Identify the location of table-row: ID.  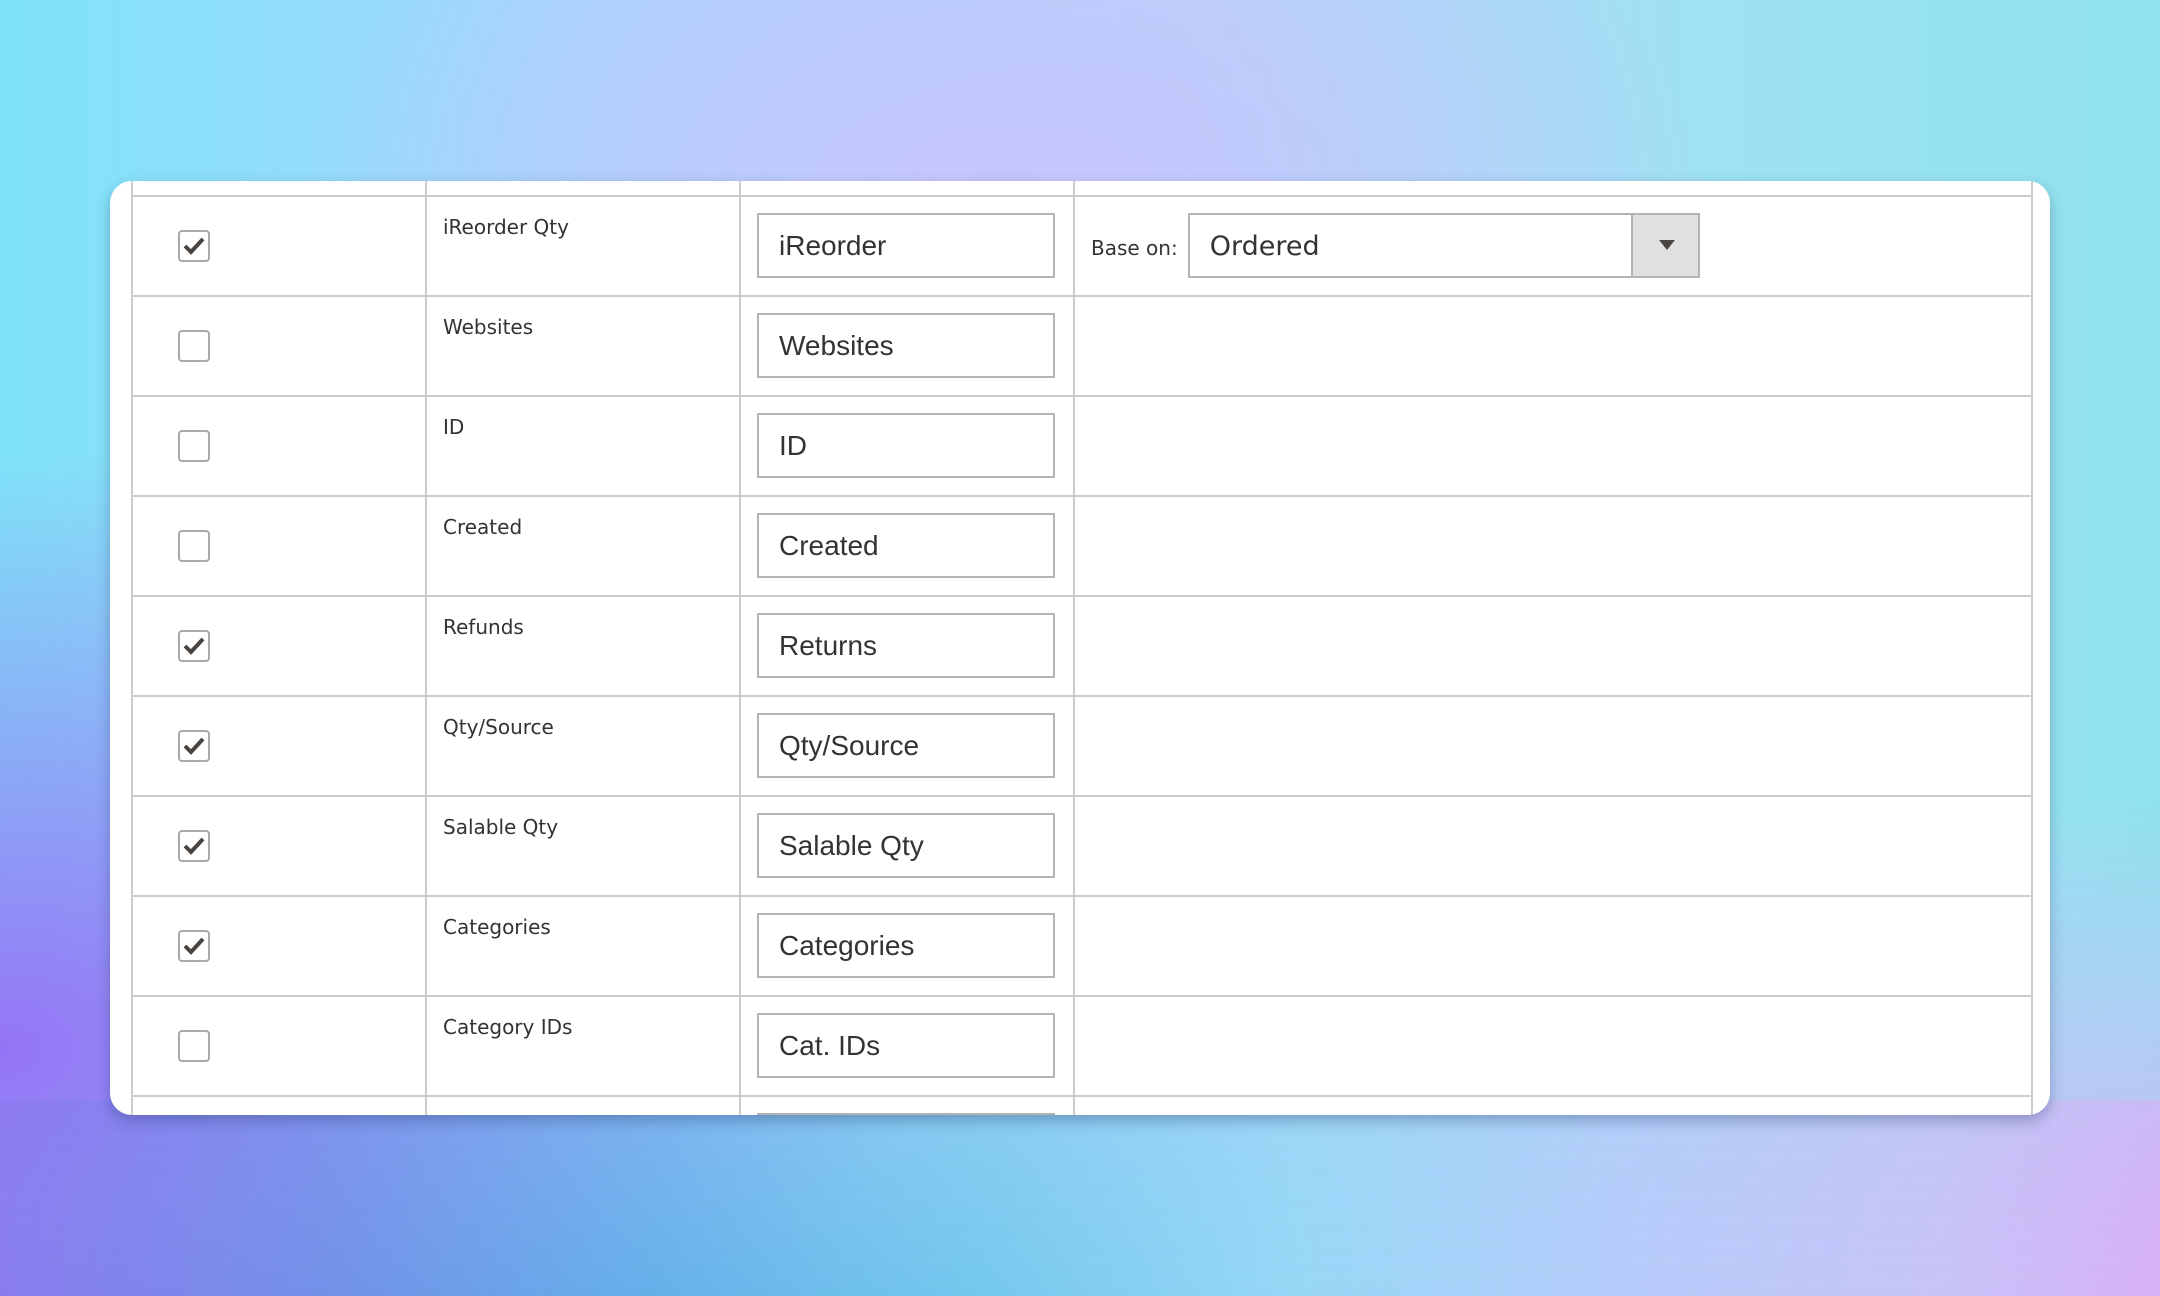
(1082, 446).